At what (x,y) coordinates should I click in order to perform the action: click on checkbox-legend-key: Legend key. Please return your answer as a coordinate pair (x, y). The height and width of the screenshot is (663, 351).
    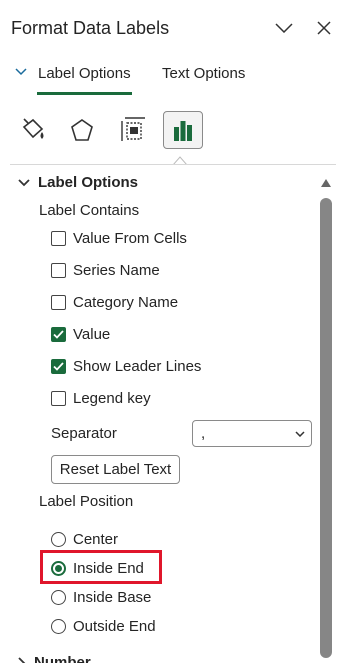
    Looking at the image, I should click on (101, 398).